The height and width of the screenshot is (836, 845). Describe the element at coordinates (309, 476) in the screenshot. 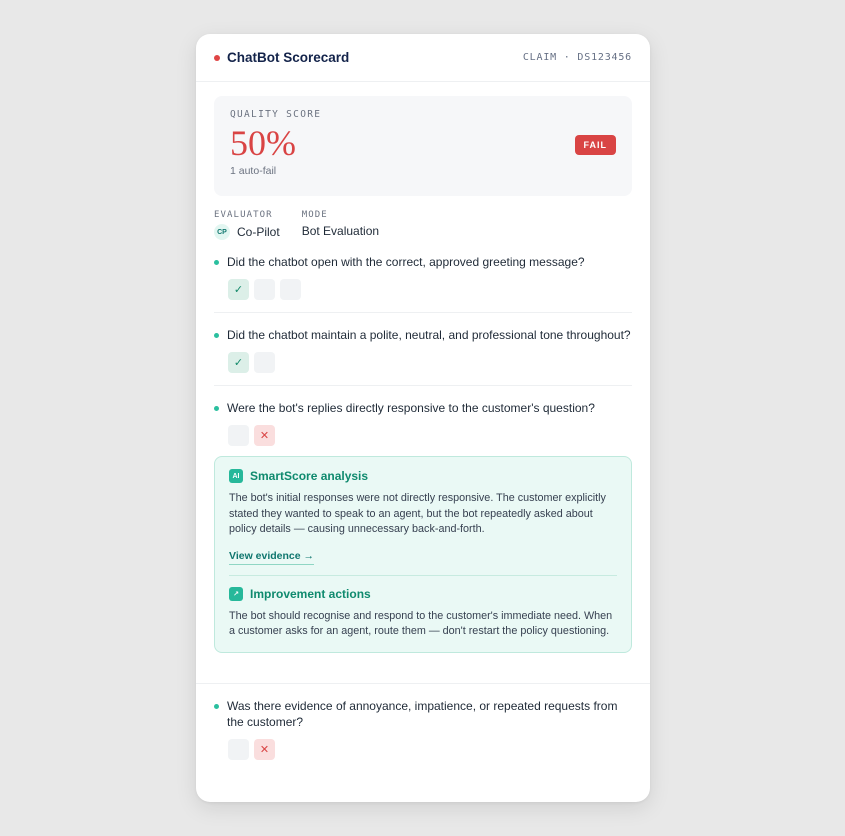

I see `analysis-title: SmartScore analysis` at that location.